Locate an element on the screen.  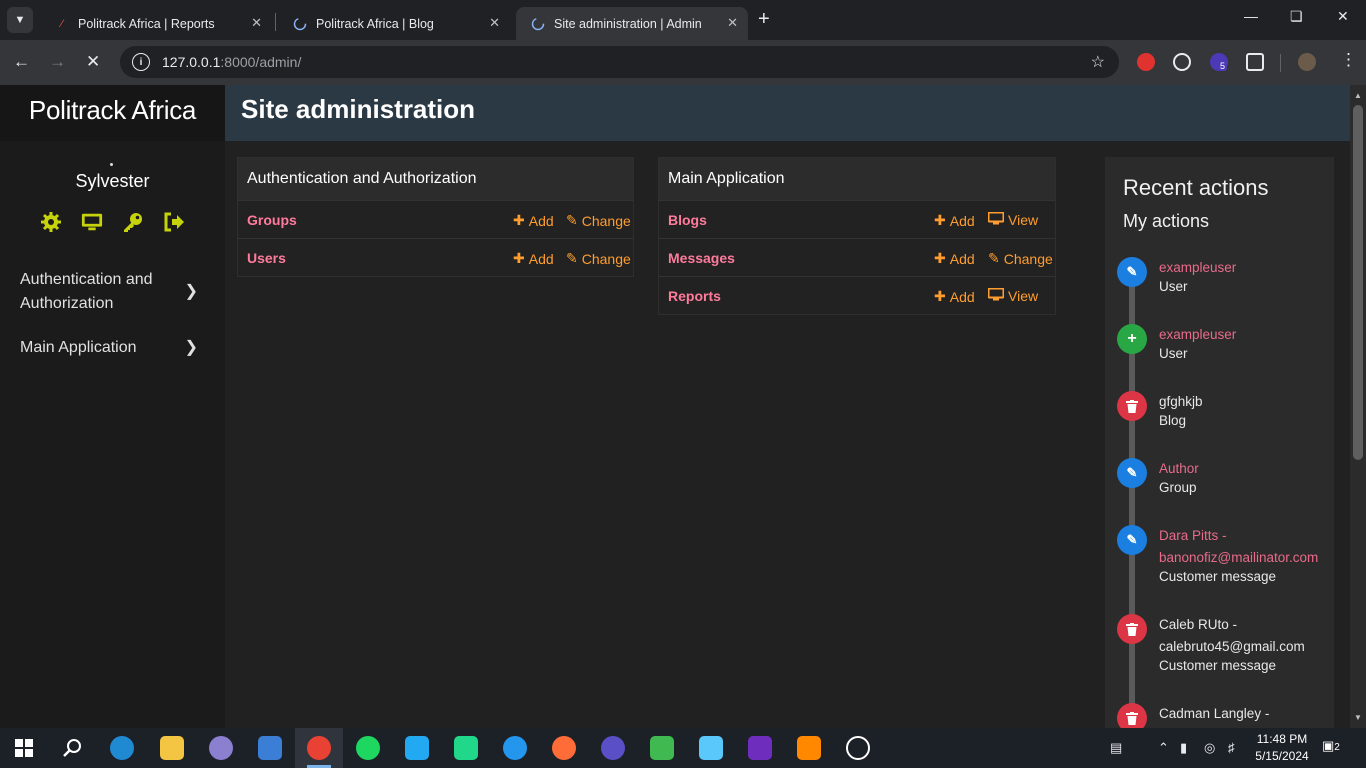
loading-favicon is located at coordinates (538, 24).